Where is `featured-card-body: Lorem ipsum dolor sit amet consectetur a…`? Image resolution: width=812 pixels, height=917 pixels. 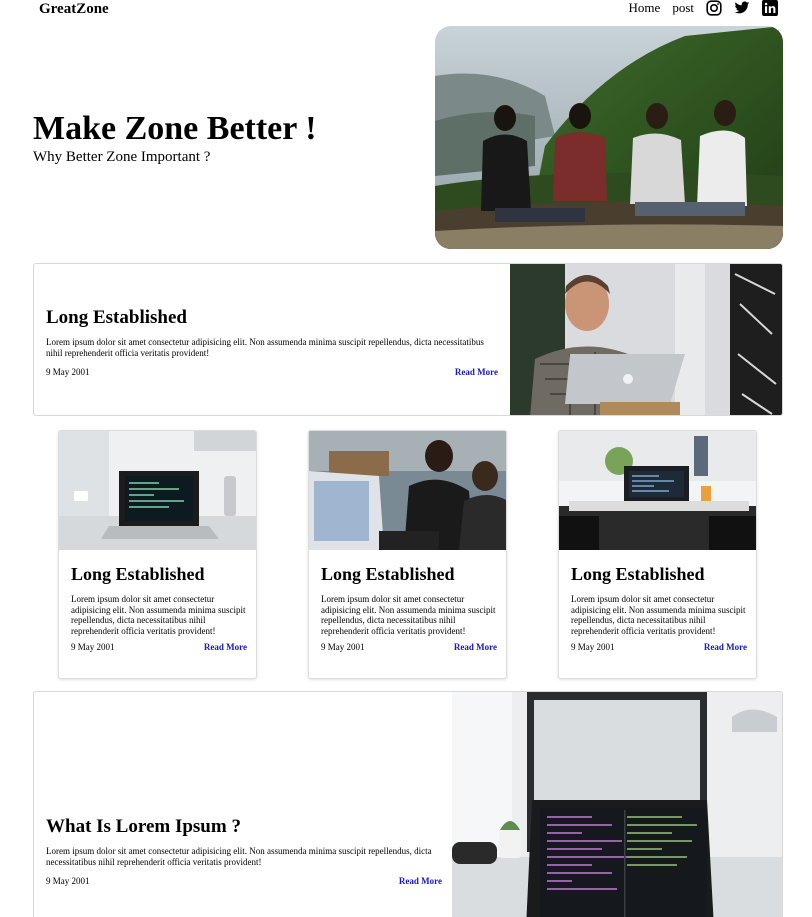
featured-card-body: Lorem ipsum dolor sit amet consectetur a… is located at coordinates (265, 347).